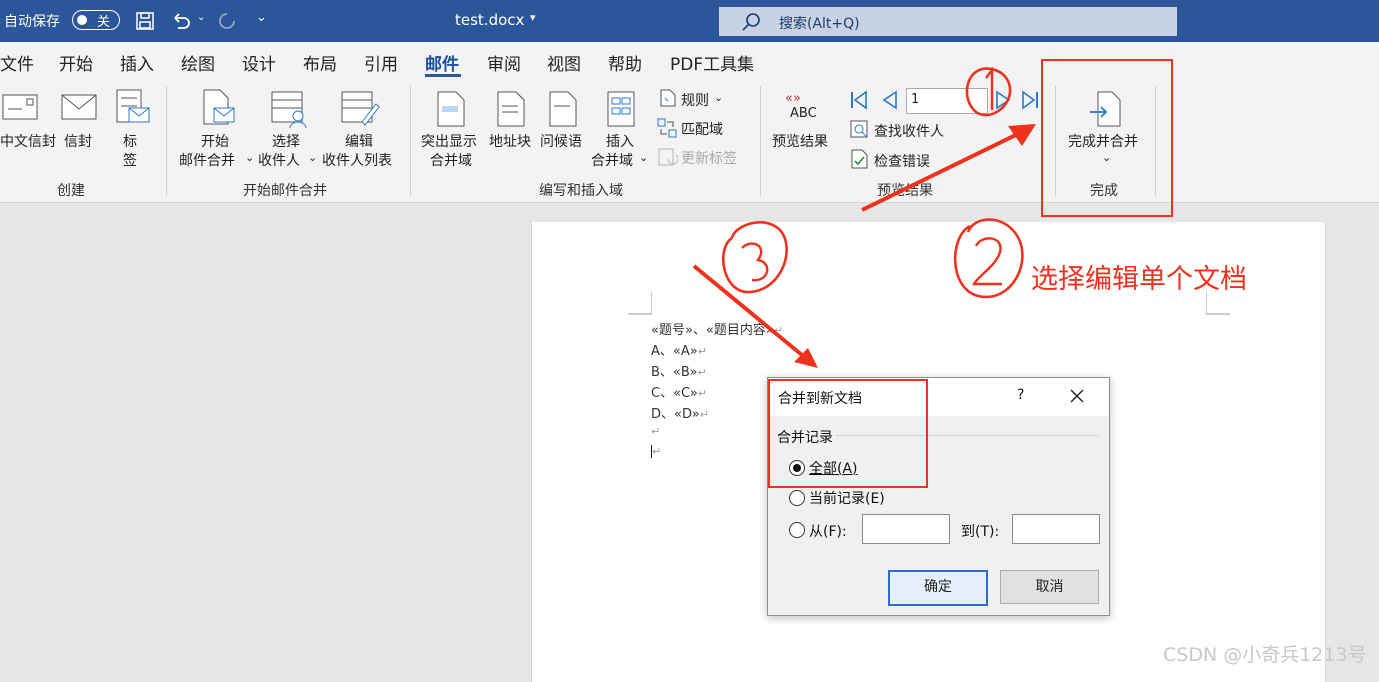 The image size is (1379, 682). I want to click on start-mail-merge-icon, so click(218, 110).